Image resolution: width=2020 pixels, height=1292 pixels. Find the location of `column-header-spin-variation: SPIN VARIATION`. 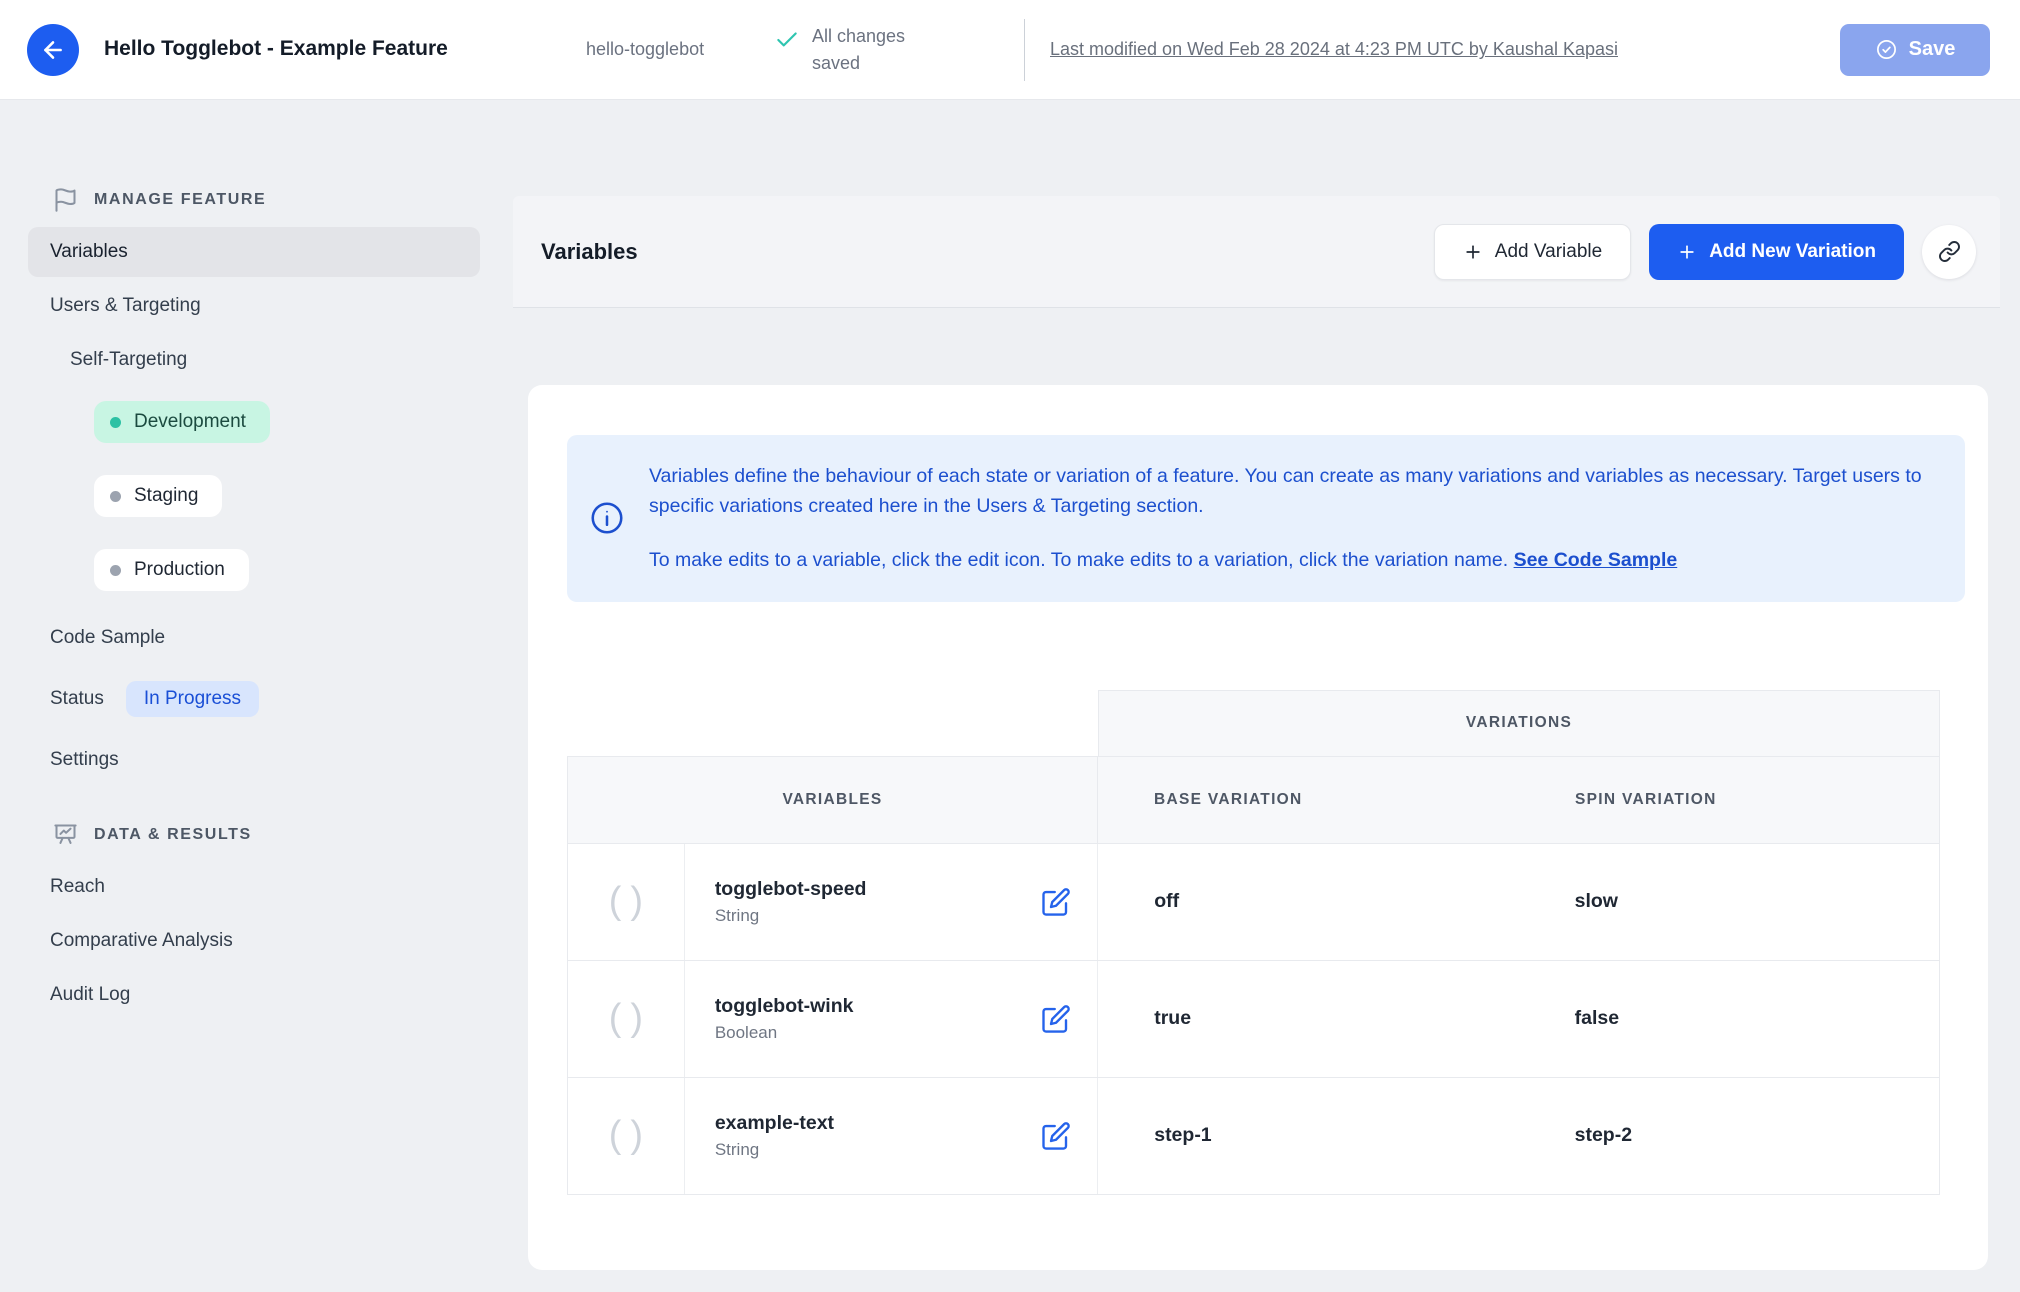

column-header-spin-variation: SPIN VARIATION is located at coordinates (1729, 799).